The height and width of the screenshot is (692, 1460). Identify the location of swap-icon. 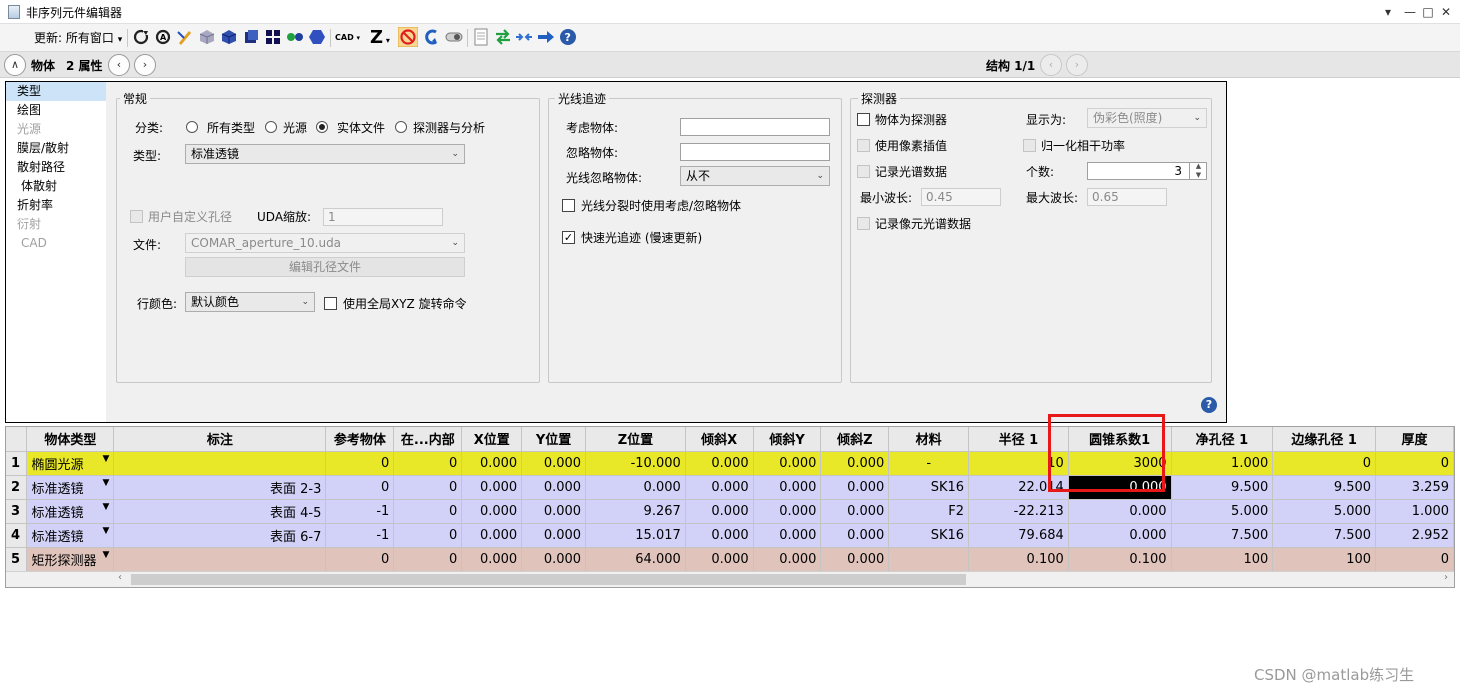
(503, 37).